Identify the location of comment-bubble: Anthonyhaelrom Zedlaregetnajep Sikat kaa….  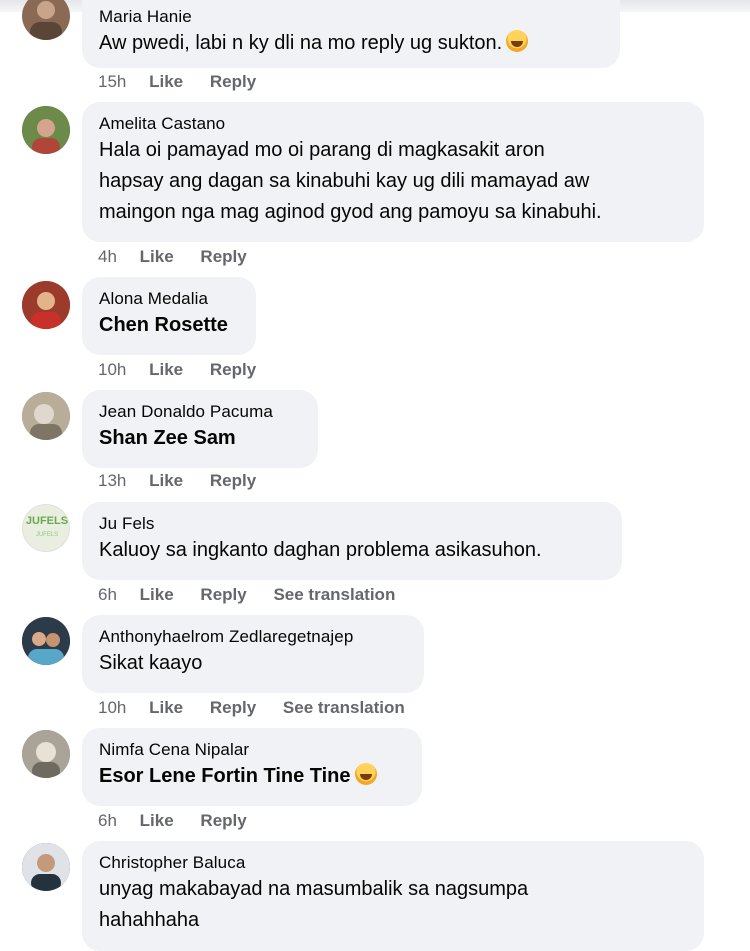
(253, 654).